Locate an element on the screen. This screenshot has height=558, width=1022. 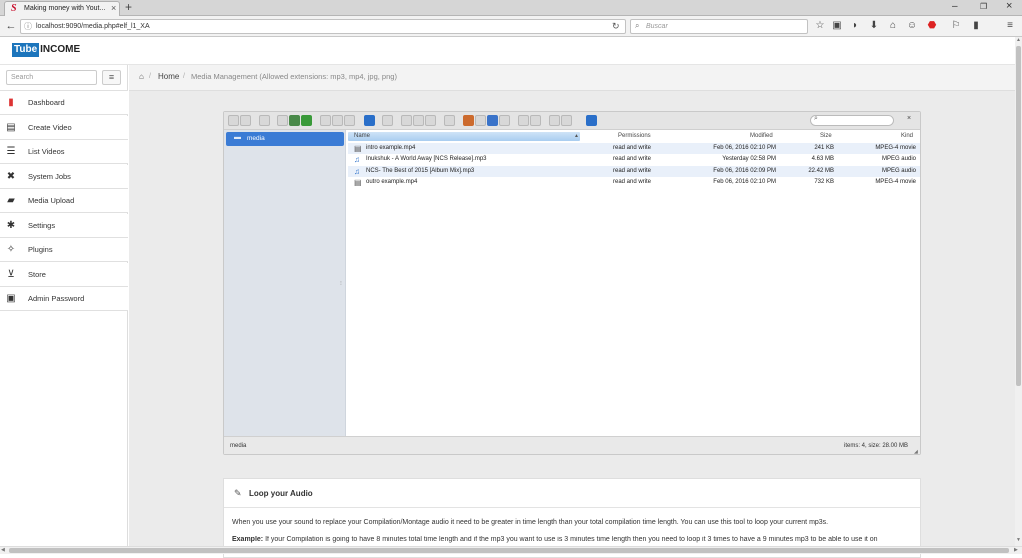
reload-icon is located at coordinates (294, 120).